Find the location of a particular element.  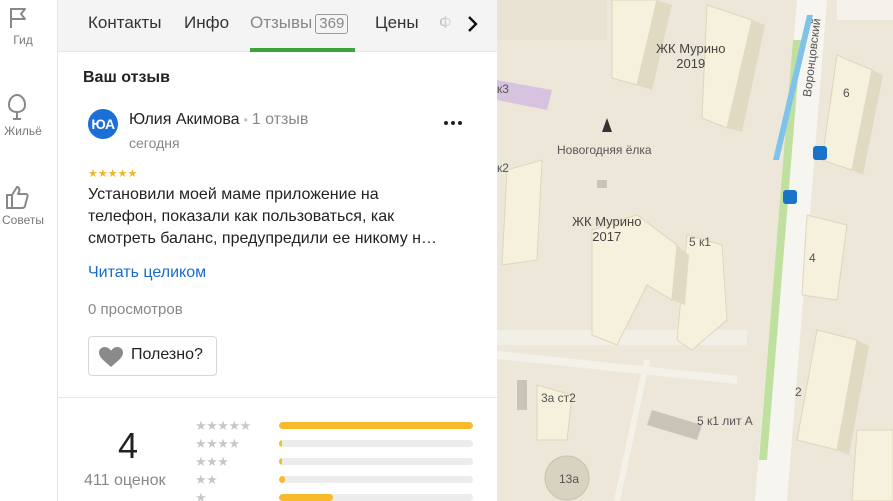

tab-label: Инфо is located at coordinates (207, 22).